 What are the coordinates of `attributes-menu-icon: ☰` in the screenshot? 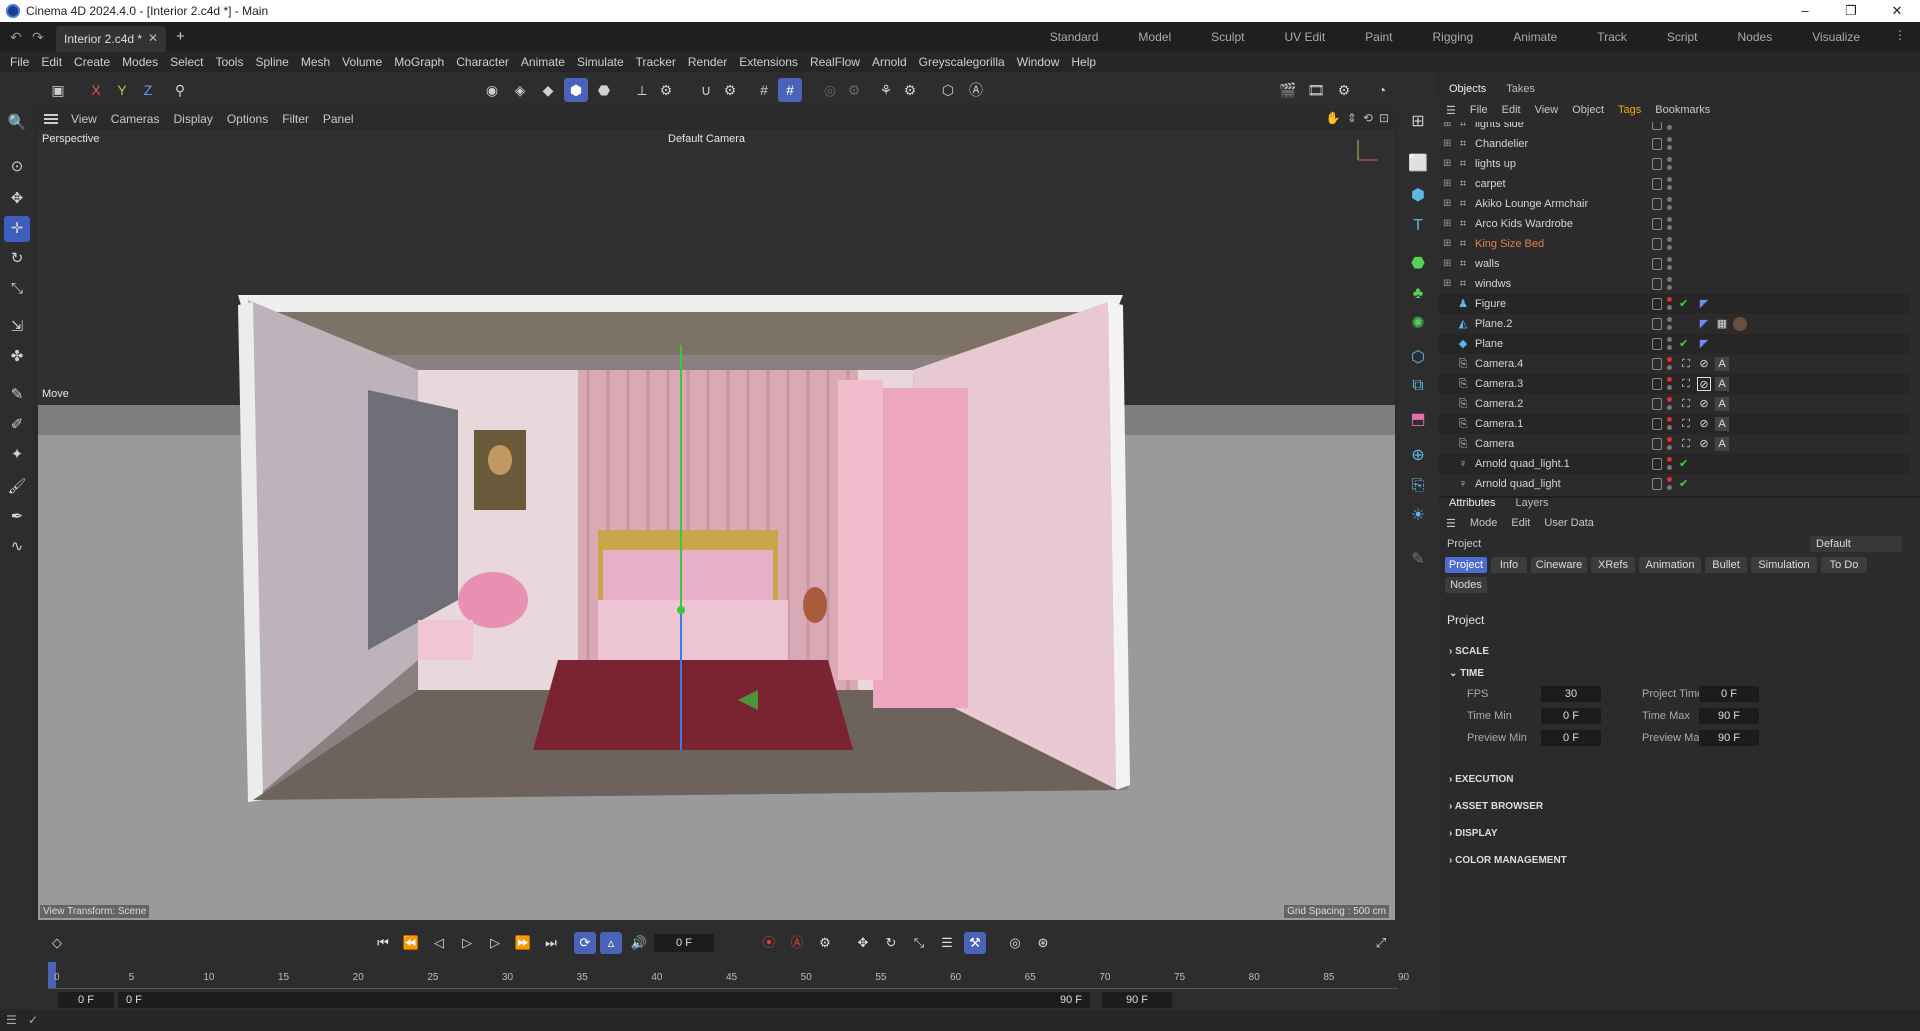 It's located at (1451, 523).